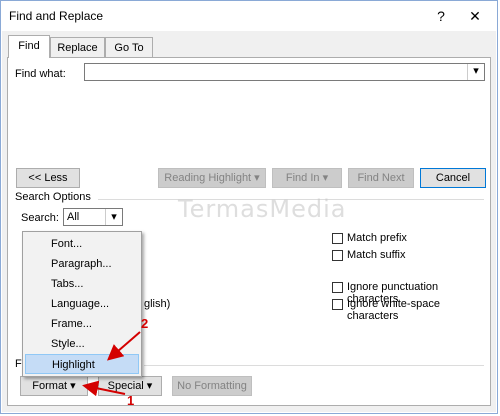  Describe the element at coordinates (53, 197) in the screenshot. I see `search-options-heading: Search Options` at that location.